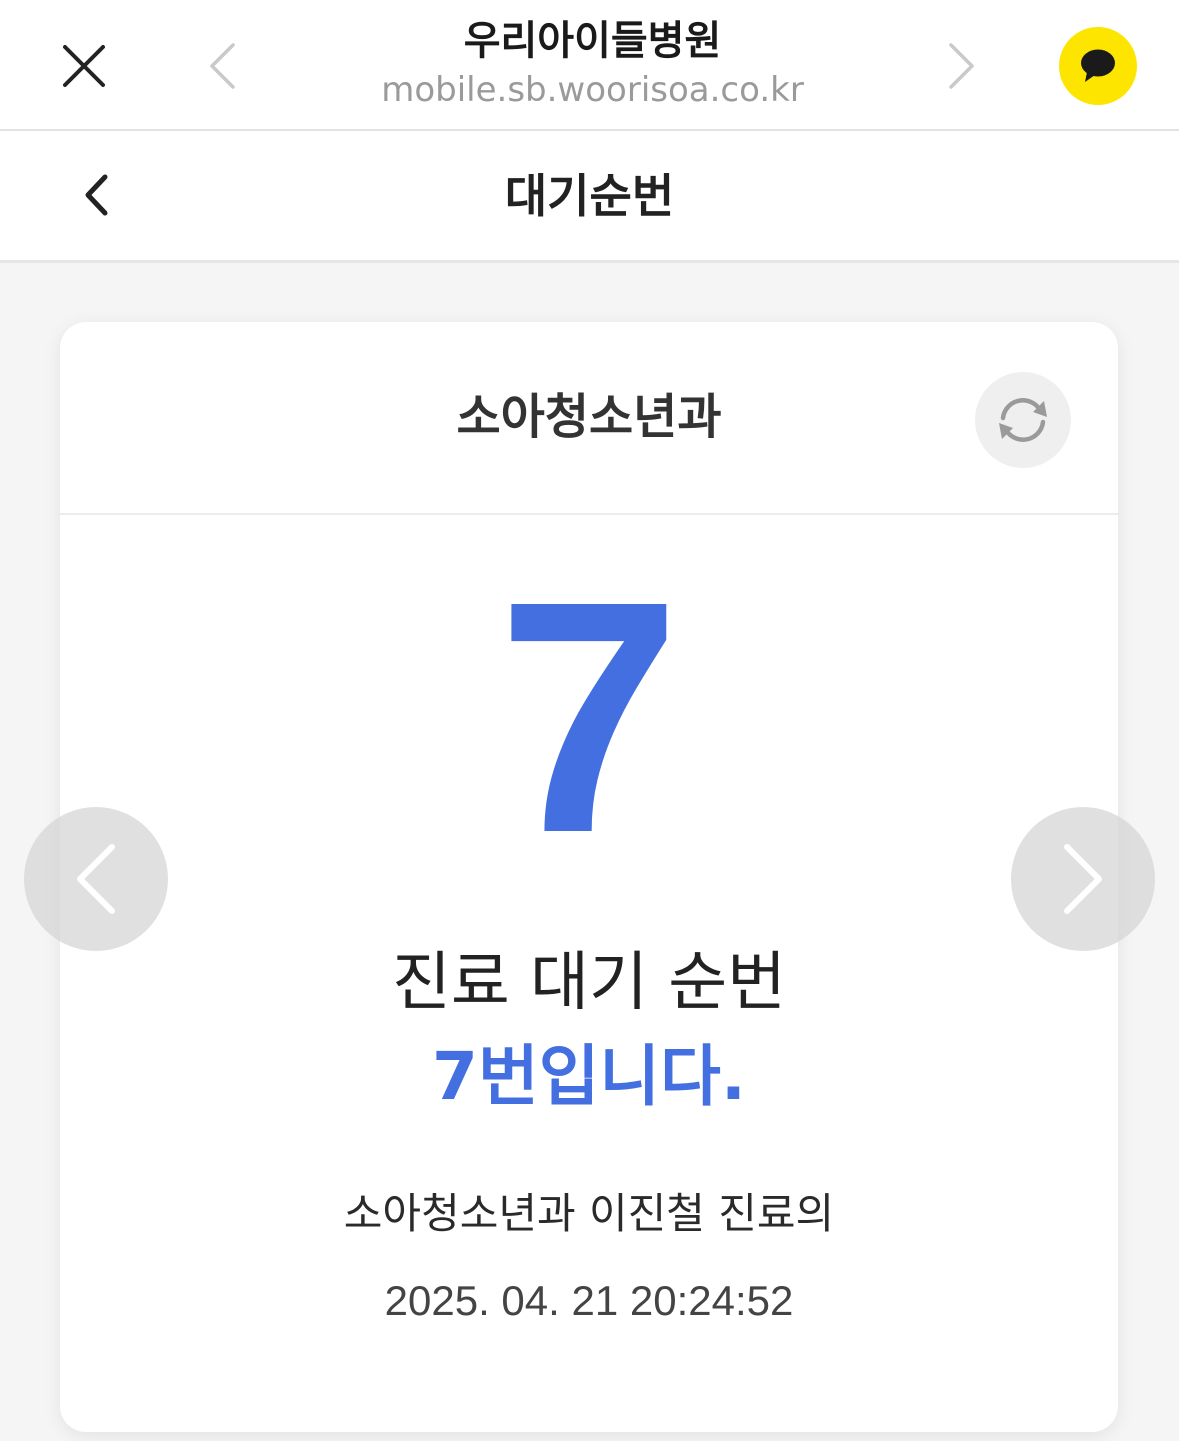 The image size is (1179, 1441). I want to click on doctor-info: 소아청소년과 이진철 진료의, so click(589, 1213).